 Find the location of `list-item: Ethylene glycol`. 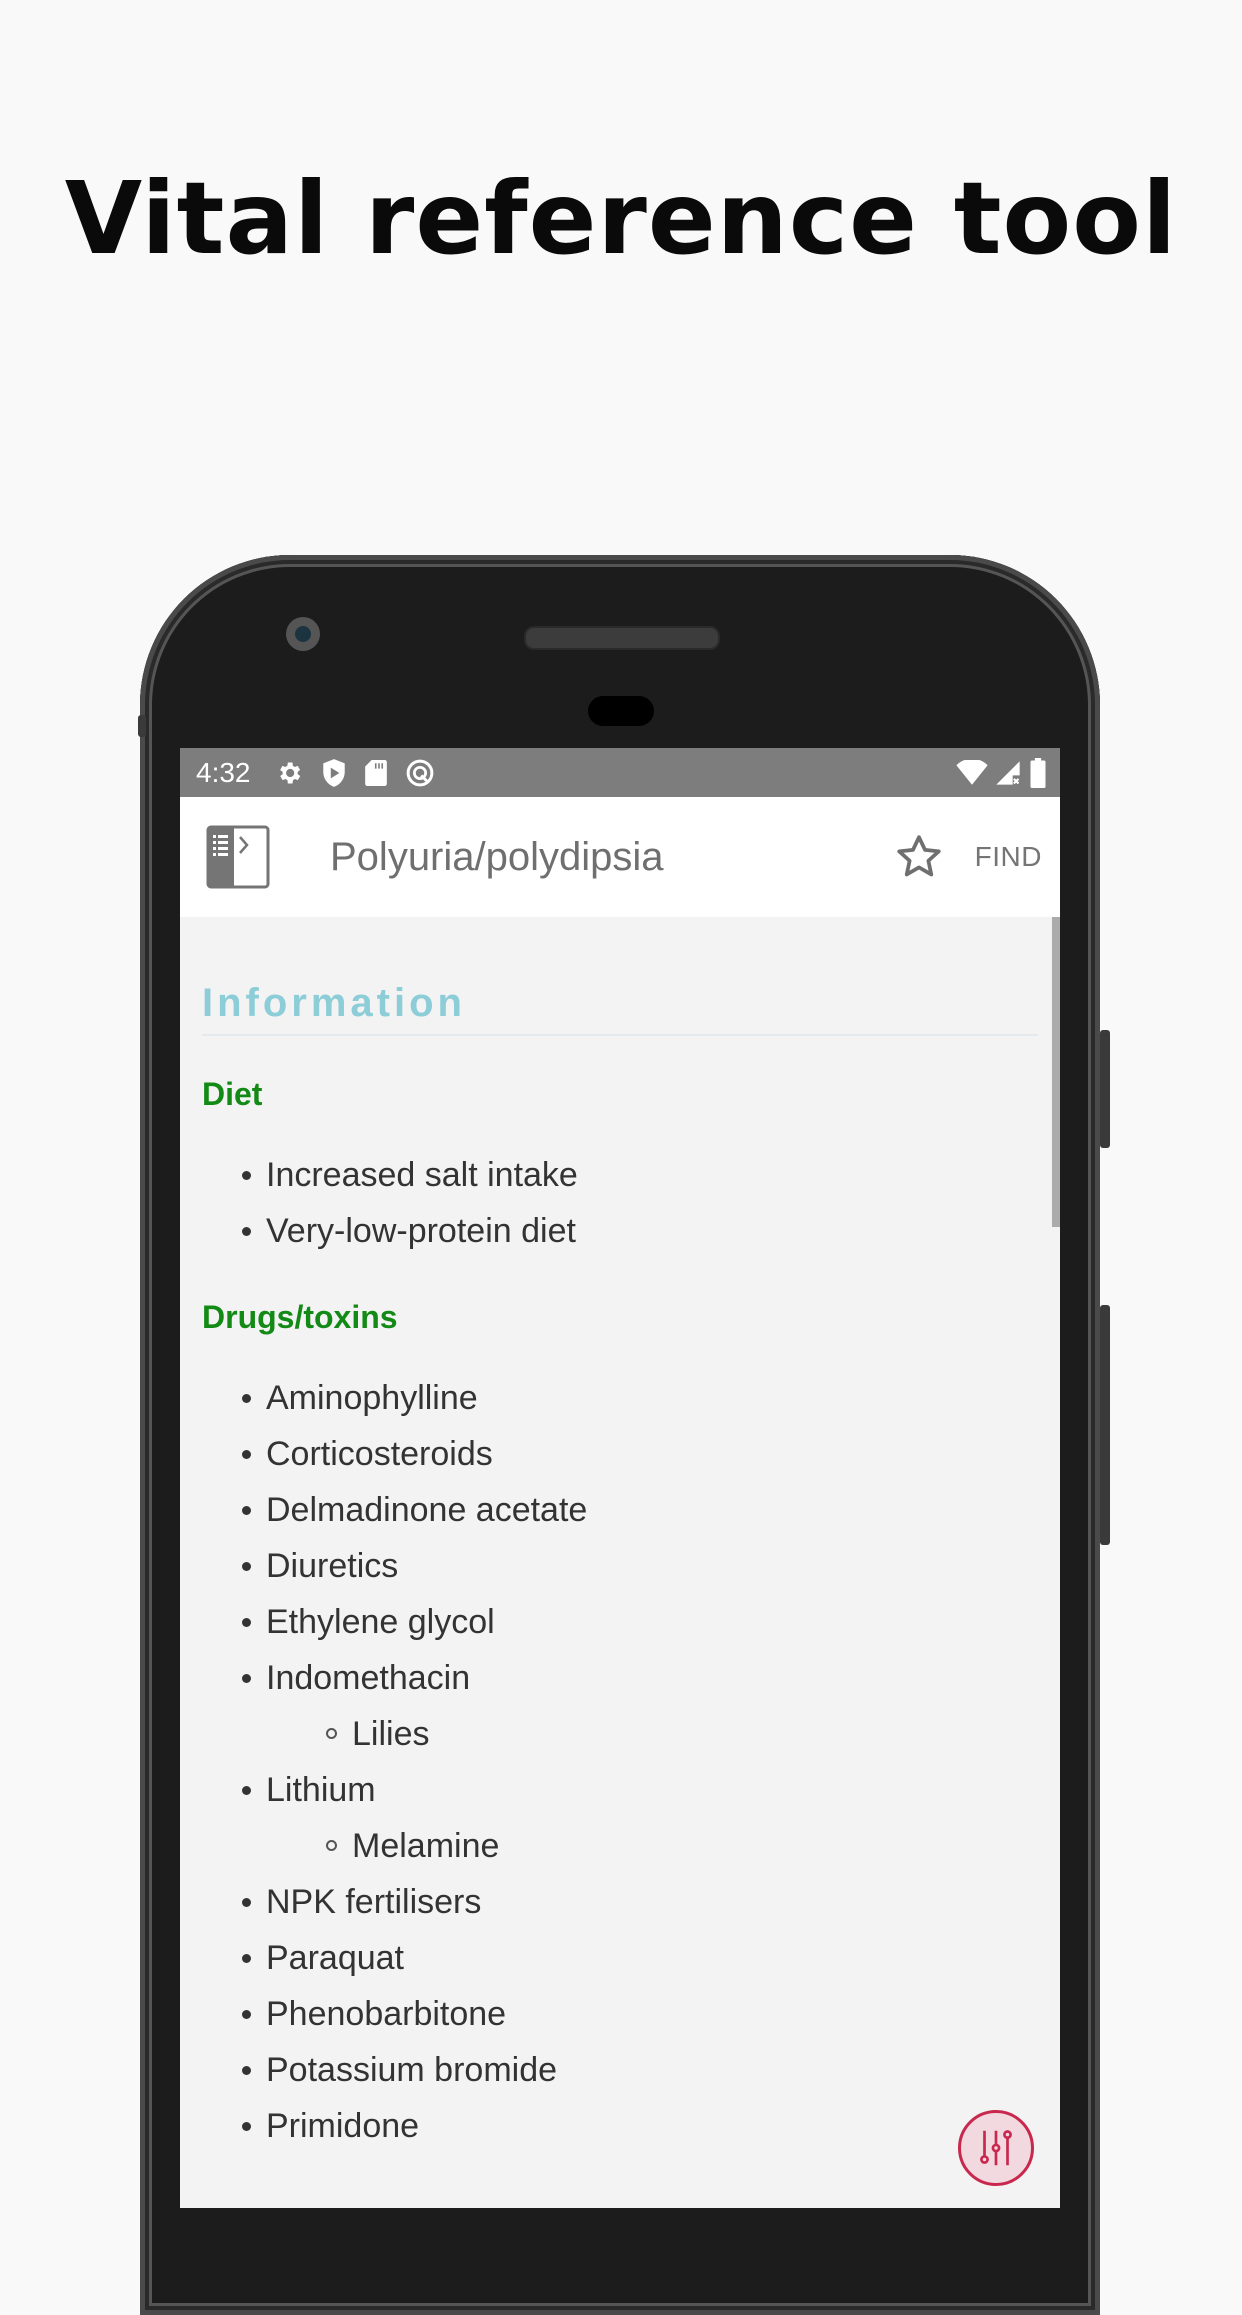

list-item: Ethylene glycol is located at coordinates (620, 1622).